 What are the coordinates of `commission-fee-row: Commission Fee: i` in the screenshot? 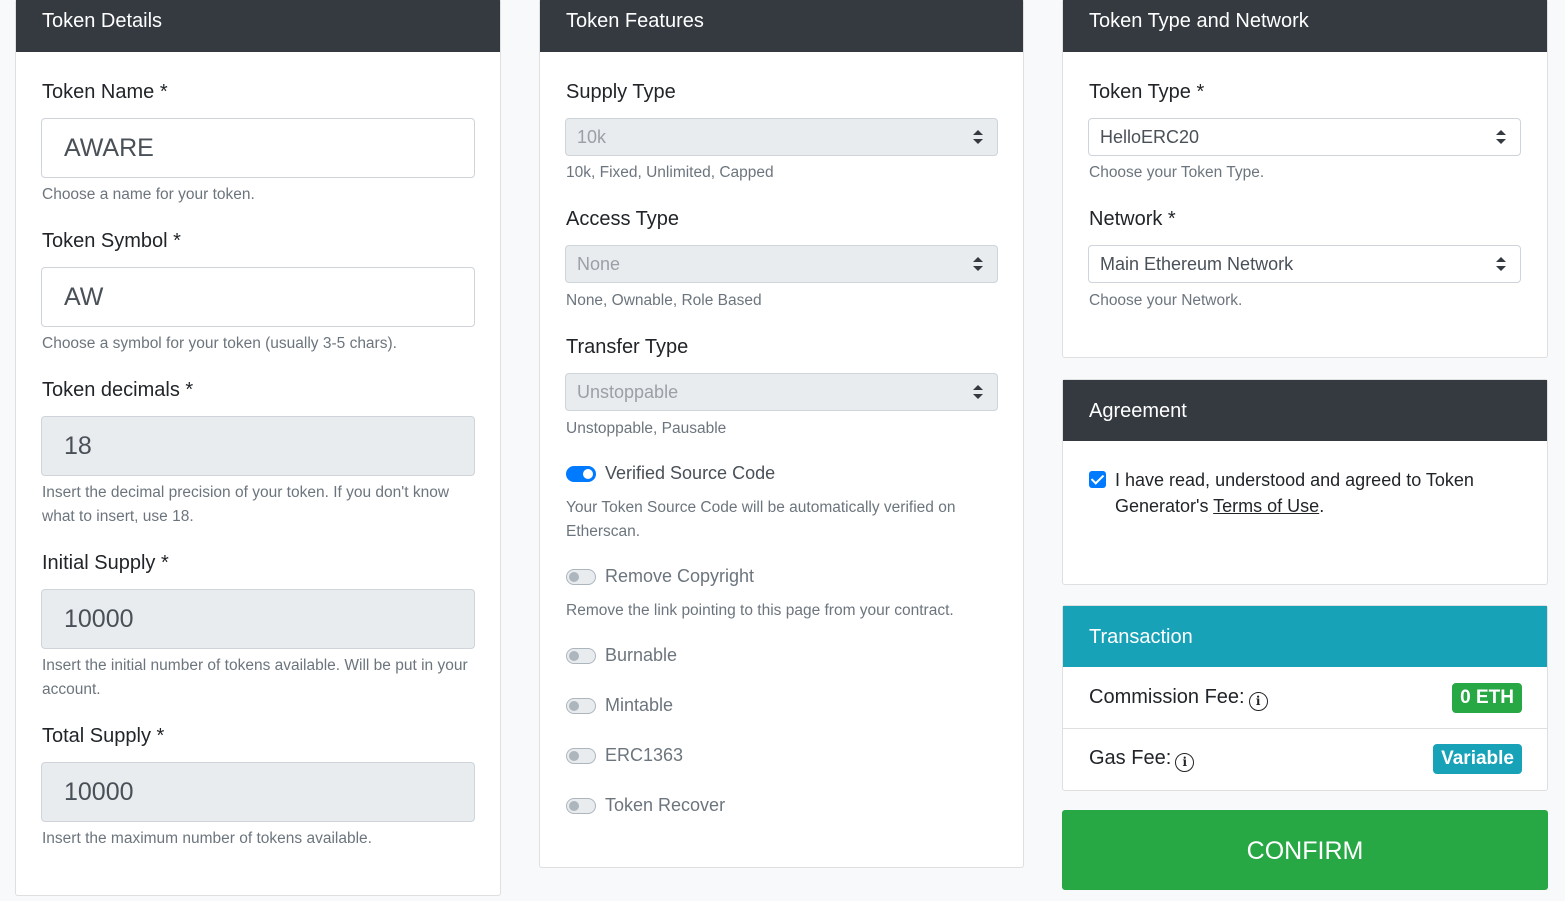 It's located at (1178, 698).